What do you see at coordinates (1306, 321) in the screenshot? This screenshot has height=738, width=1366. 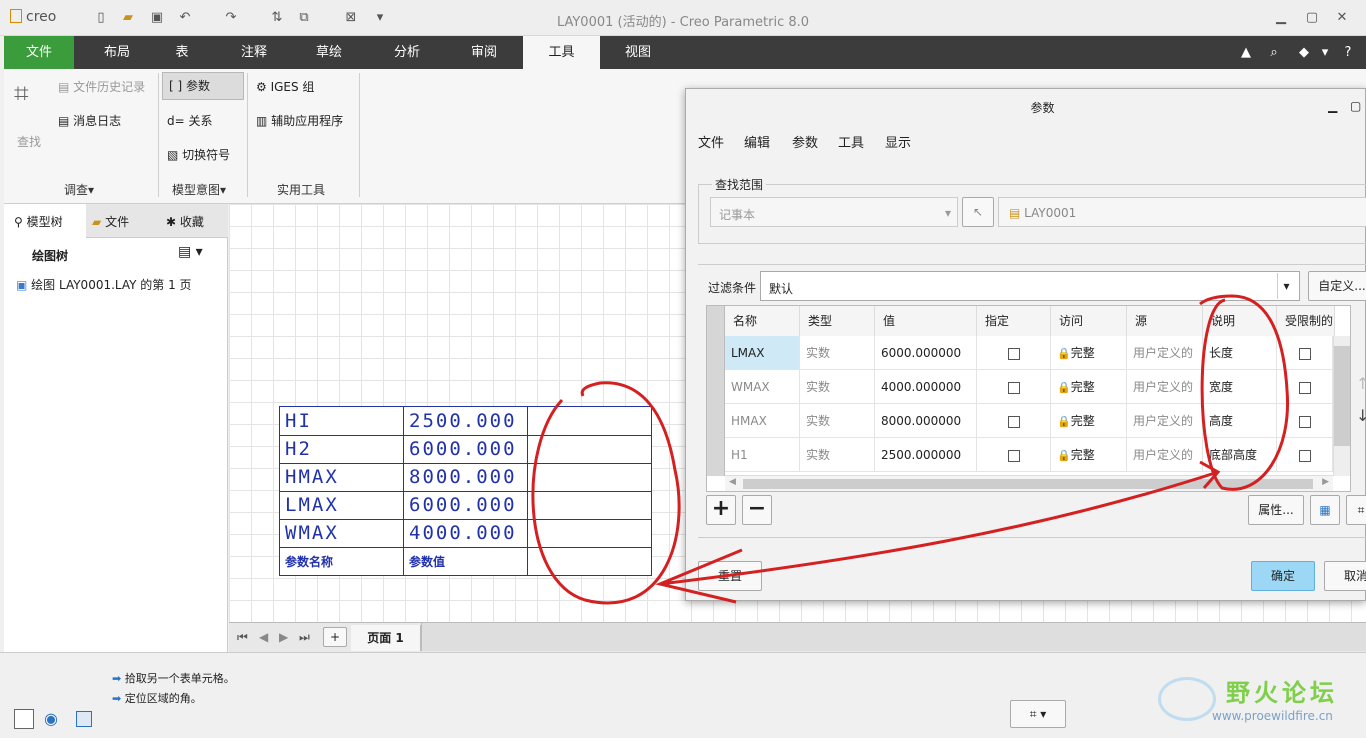 I see `col-restricted: 受限制的` at bounding box center [1306, 321].